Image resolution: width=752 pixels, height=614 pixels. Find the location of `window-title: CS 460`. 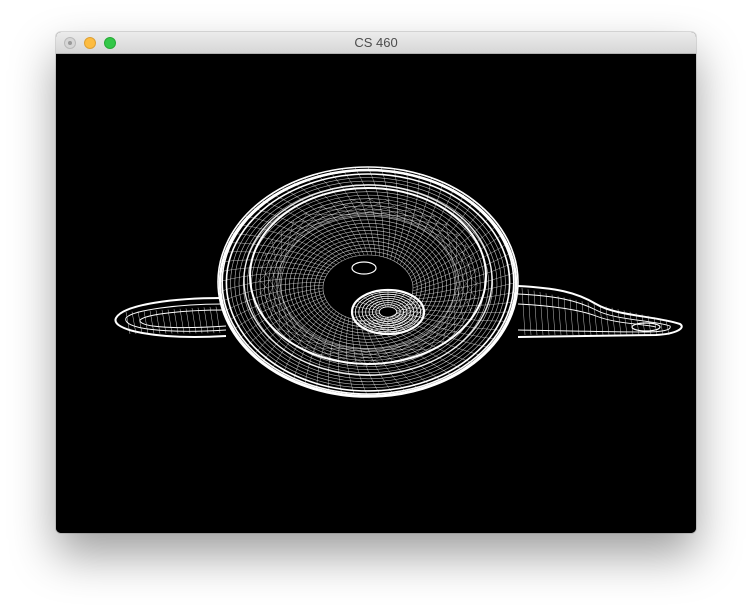

window-title: CS 460 is located at coordinates (376, 42).